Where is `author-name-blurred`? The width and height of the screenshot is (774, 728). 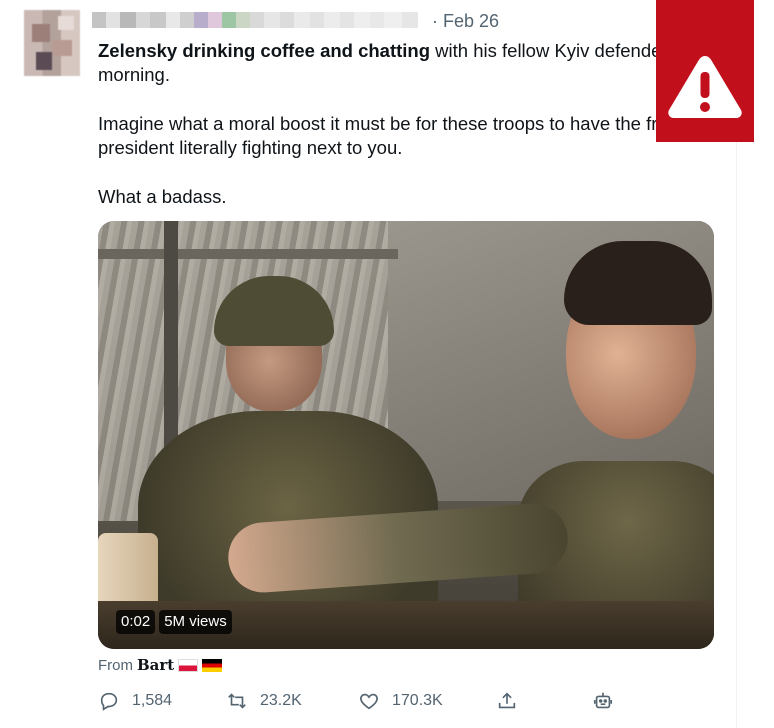
author-name-blurred is located at coordinates (261, 20).